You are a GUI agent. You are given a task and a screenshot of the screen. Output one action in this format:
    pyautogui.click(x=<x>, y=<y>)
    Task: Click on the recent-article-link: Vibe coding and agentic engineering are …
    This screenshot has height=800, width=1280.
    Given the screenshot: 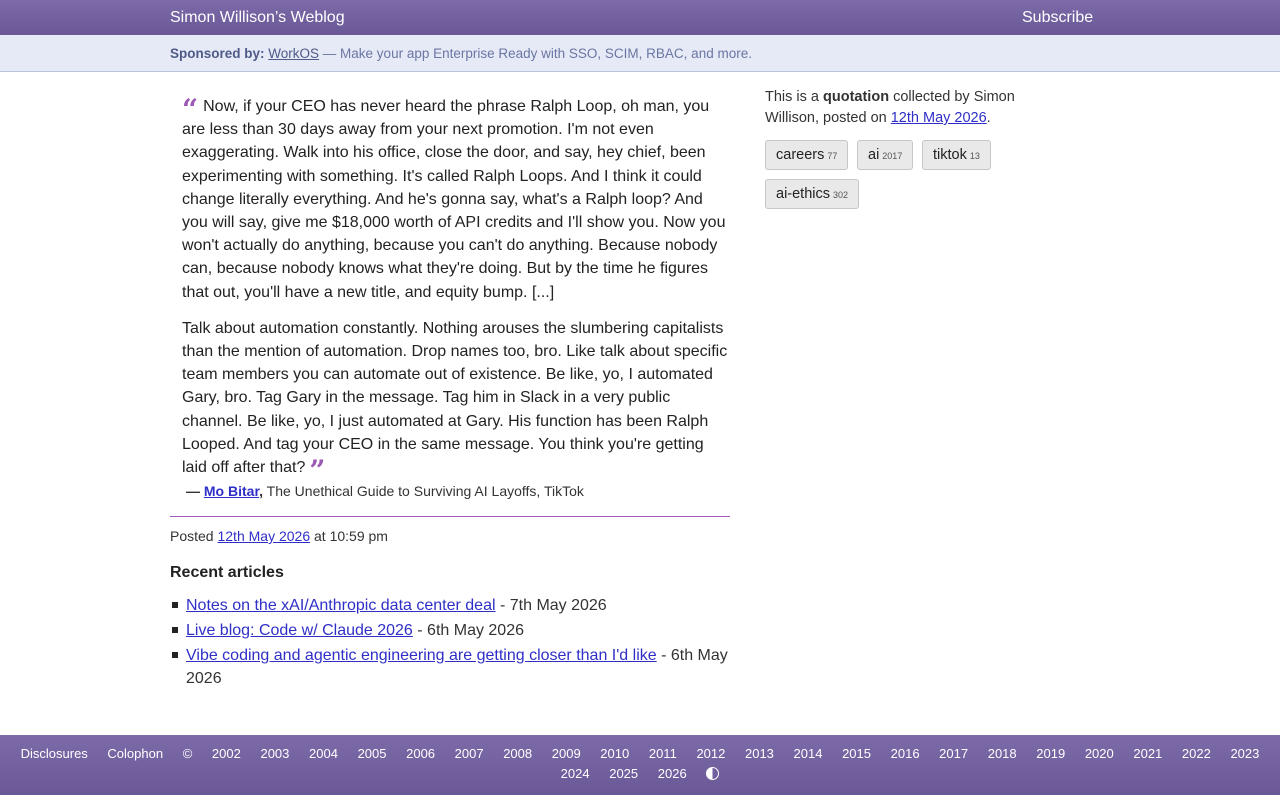 What is the action you would take?
    pyautogui.click(x=421, y=655)
    